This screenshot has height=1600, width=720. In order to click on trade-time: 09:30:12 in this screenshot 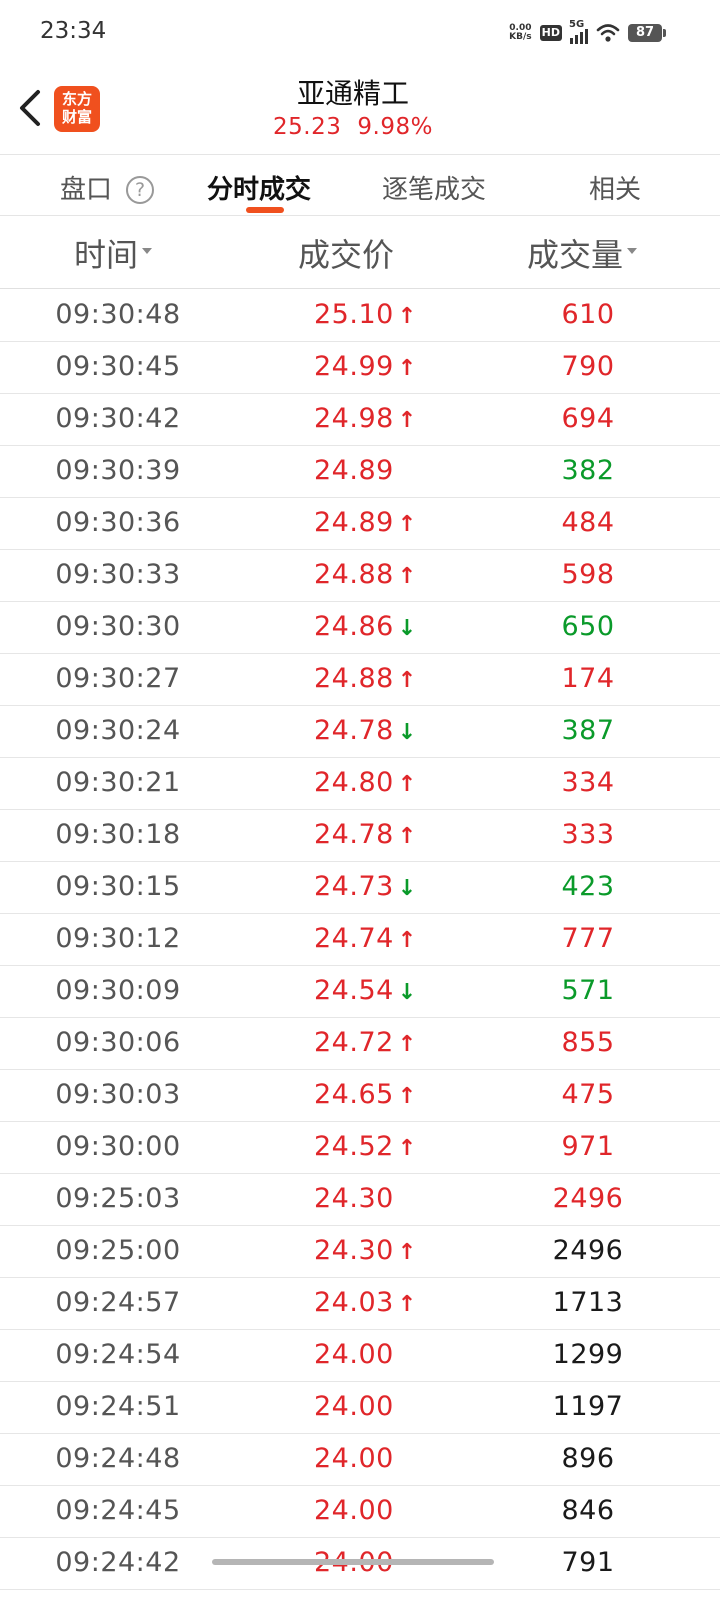, I will do `click(118, 938)`.